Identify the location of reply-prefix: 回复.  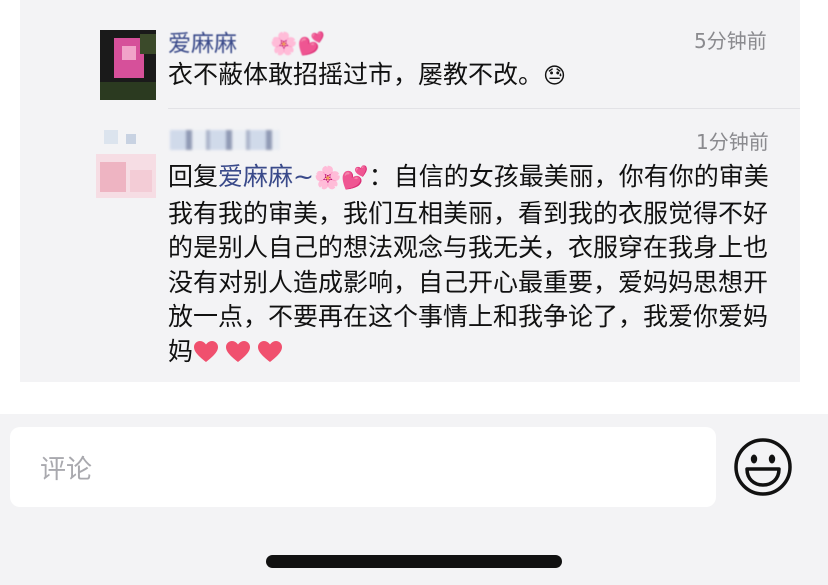
(193, 176).